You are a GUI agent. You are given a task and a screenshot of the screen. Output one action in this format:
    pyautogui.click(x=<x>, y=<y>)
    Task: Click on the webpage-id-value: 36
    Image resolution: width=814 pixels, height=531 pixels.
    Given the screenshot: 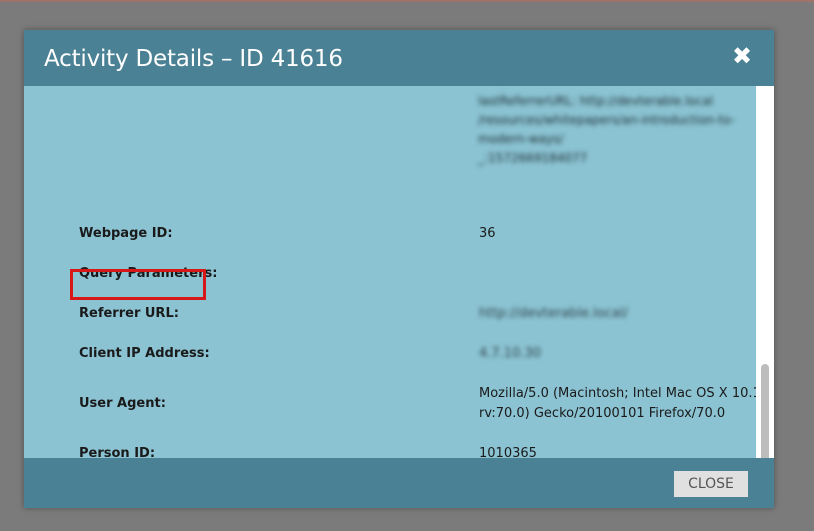 What is the action you would take?
    pyautogui.click(x=487, y=233)
    